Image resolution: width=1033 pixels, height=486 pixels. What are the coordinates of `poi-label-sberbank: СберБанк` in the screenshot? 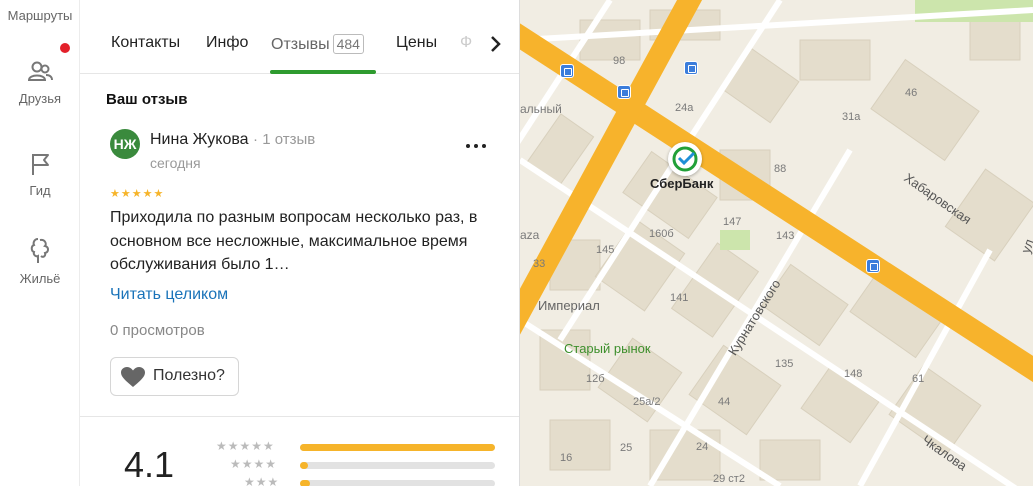 It's located at (681, 183).